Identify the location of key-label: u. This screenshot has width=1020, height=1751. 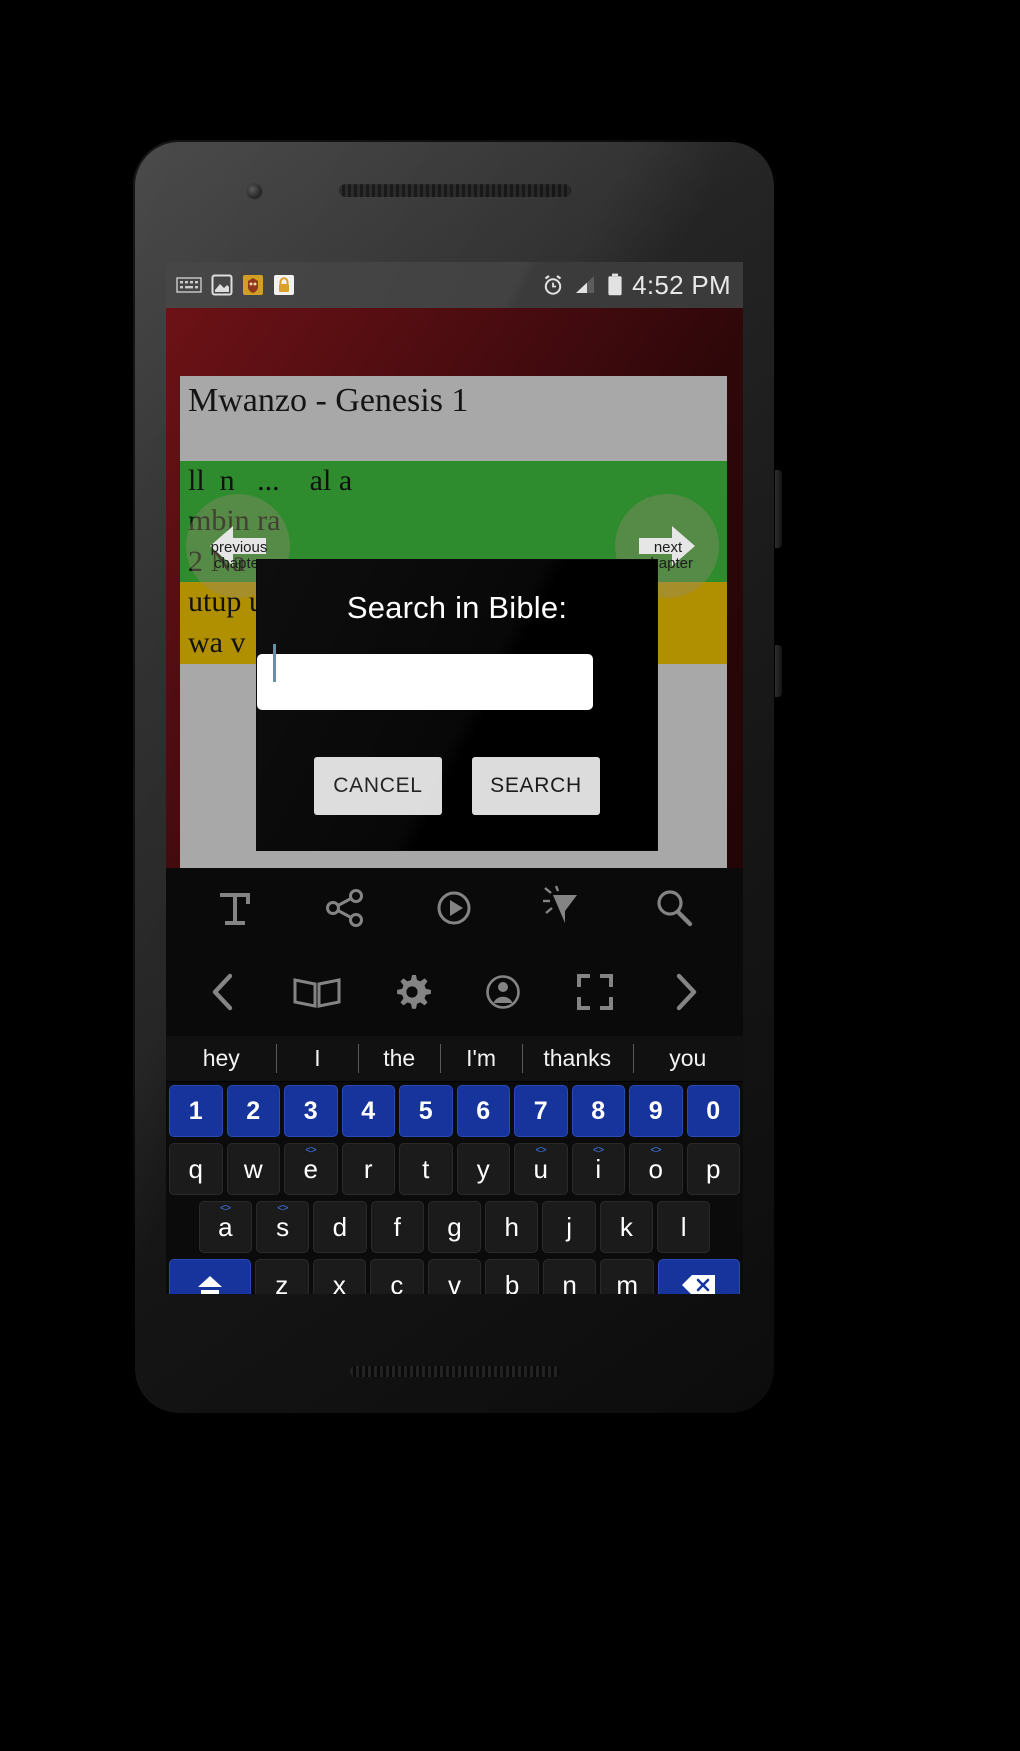
(540, 1168).